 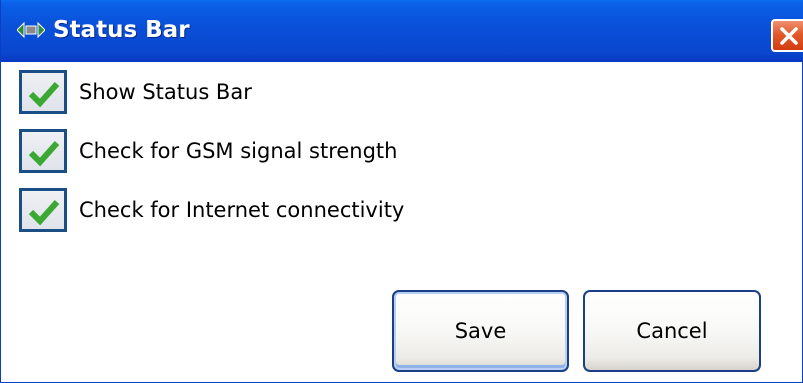 I want to click on close-icon, so click(x=789, y=36).